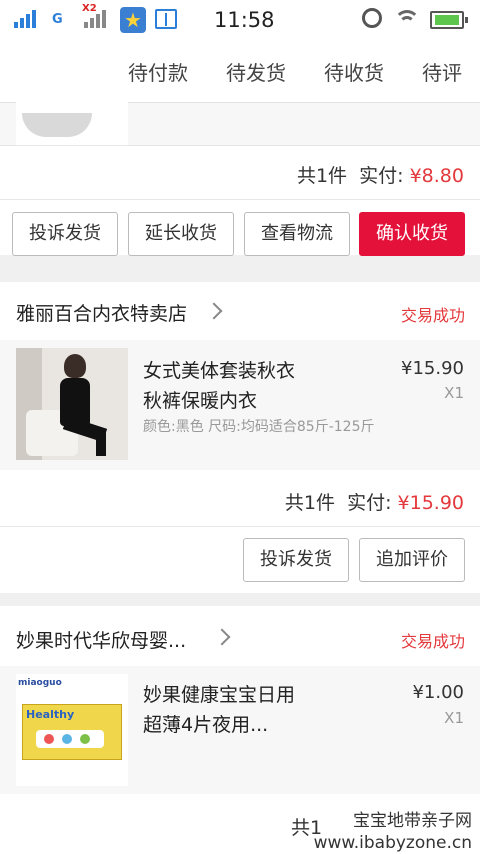  What do you see at coordinates (392, 843) in the screenshot?
I see `watermark-url: www.ibabyzone.cn` at bounding box center [392, 843].